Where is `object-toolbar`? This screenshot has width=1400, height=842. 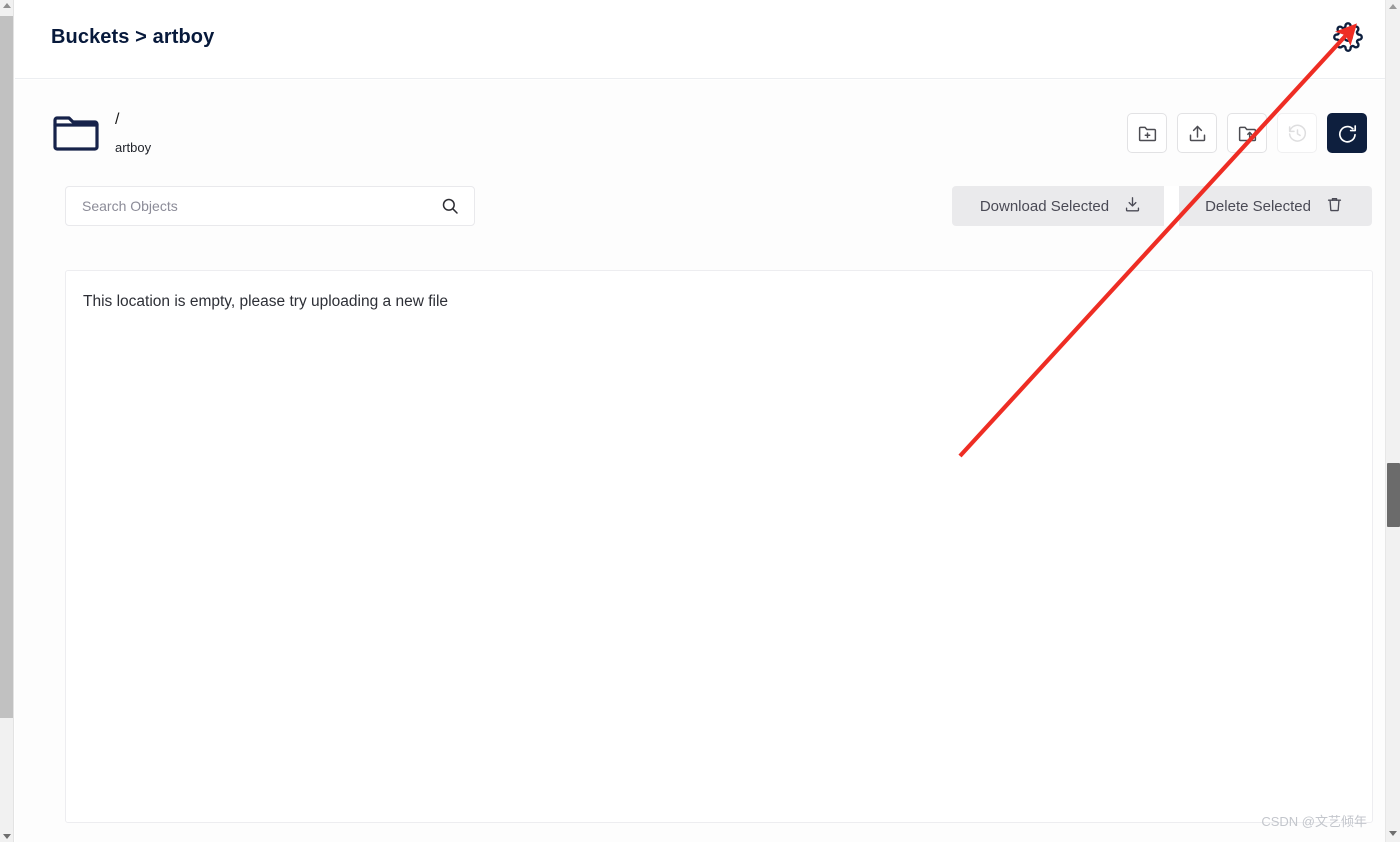
object-toolbar is located at coordinates (1247, 133).